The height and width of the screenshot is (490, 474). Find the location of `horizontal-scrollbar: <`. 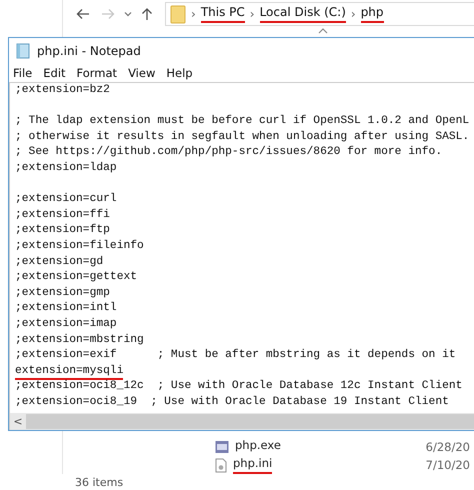

horizontal-scrollbar: < is located at coordinates (241, 421).